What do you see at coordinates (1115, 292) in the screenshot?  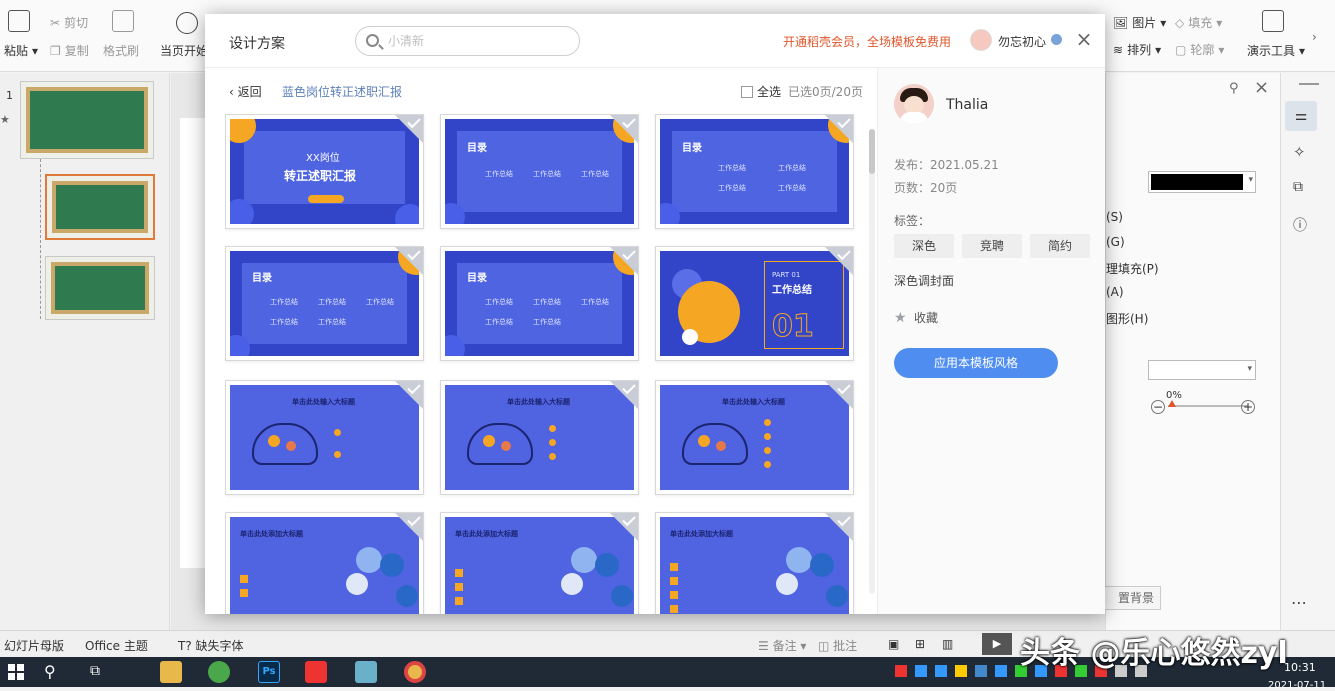 I see `option-a: (A)` at bounding box center [1115, 292].